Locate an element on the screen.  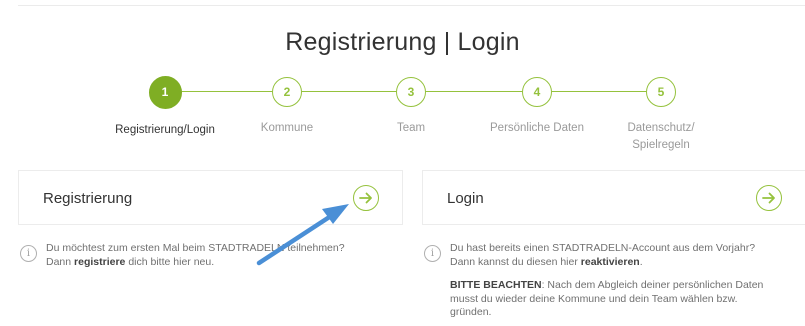
login-arrow-button is located at coordinates (769, 198).